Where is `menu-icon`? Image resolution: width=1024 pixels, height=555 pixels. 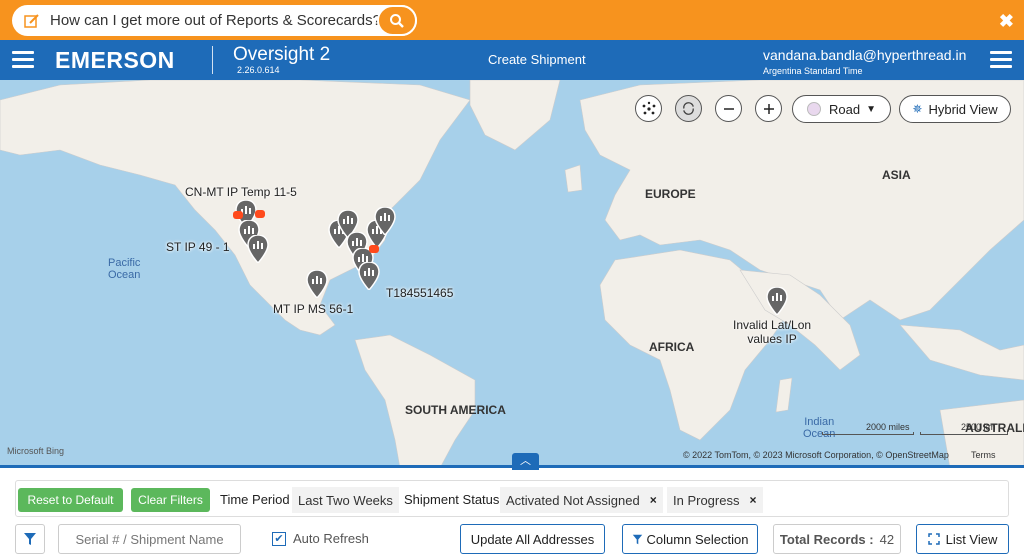 menu-icon is located at coordinates (23, 60).